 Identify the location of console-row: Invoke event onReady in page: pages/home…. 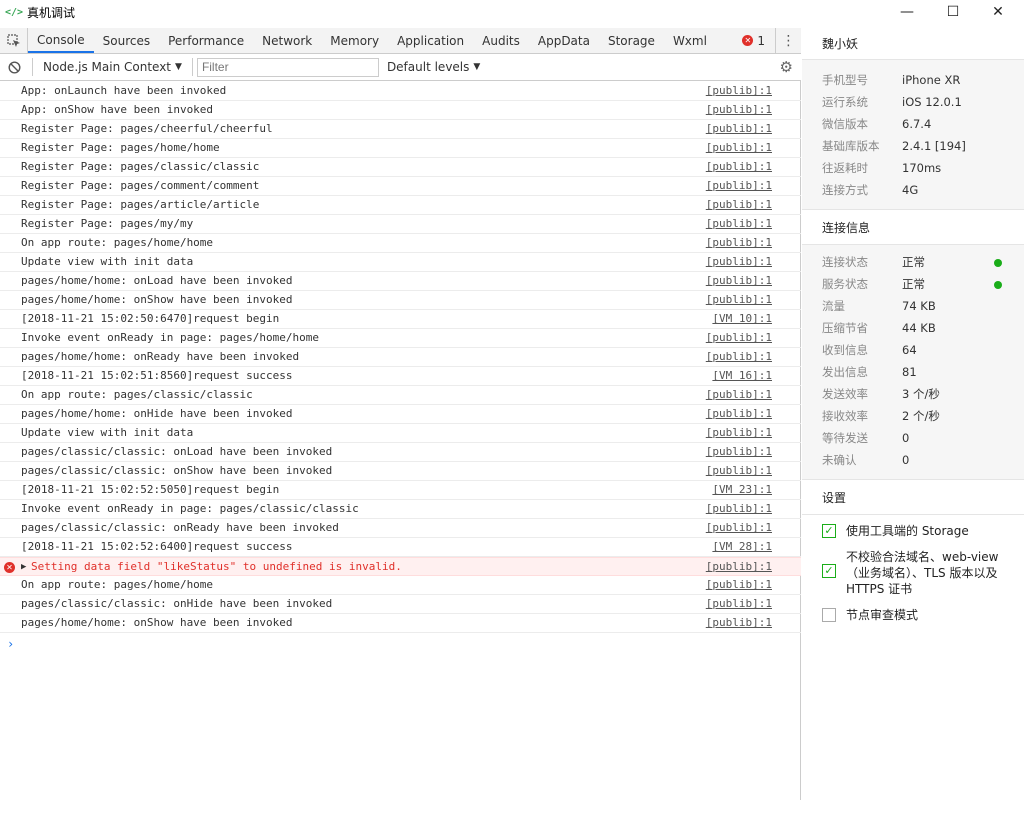
(400, 338).